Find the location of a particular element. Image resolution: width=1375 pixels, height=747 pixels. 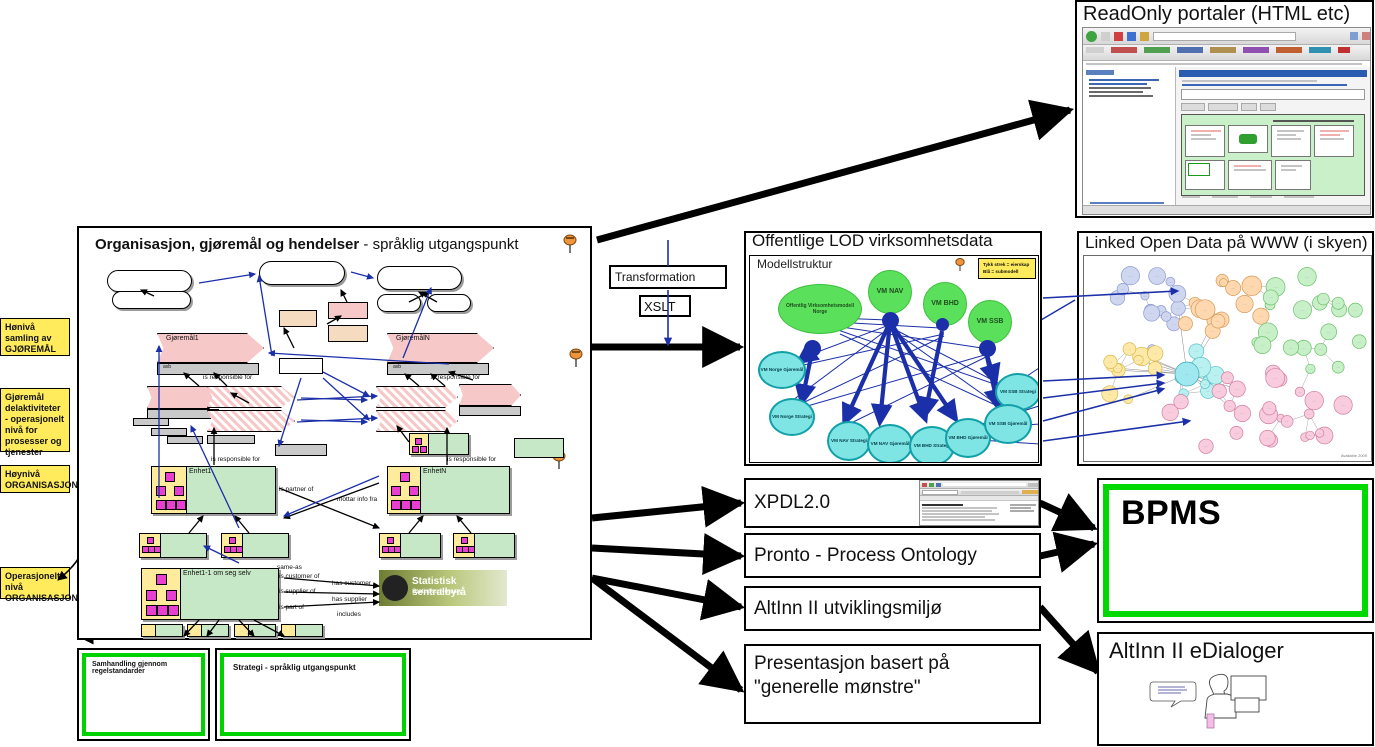

altinn-edialoger-title: AltInn II eDialoger is located at coordinates (1196, 650).